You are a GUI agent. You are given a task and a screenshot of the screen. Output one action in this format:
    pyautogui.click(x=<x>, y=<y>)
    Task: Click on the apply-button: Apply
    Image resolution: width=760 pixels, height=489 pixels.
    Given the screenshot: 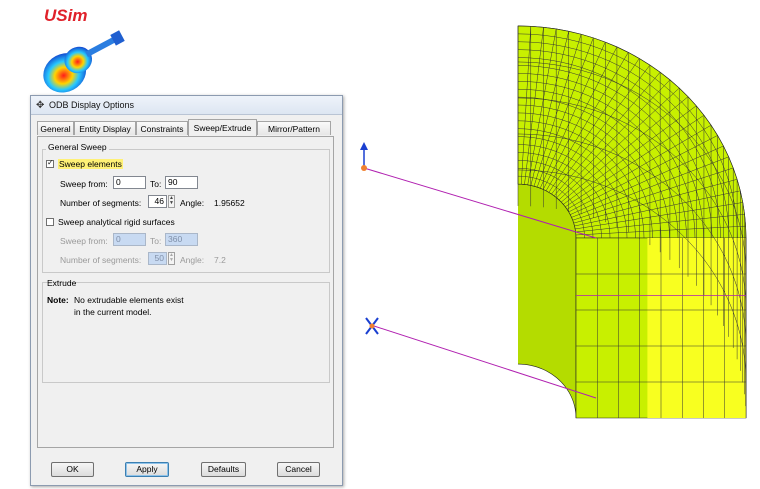 What is the action you would take?
    pyautogui.click(x=147, y=469)
    